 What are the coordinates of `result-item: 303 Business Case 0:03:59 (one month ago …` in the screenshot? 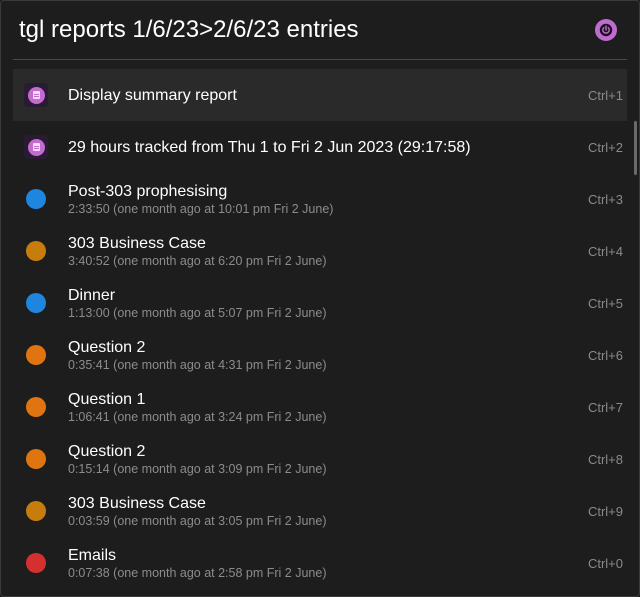 It's located at (320, 511).